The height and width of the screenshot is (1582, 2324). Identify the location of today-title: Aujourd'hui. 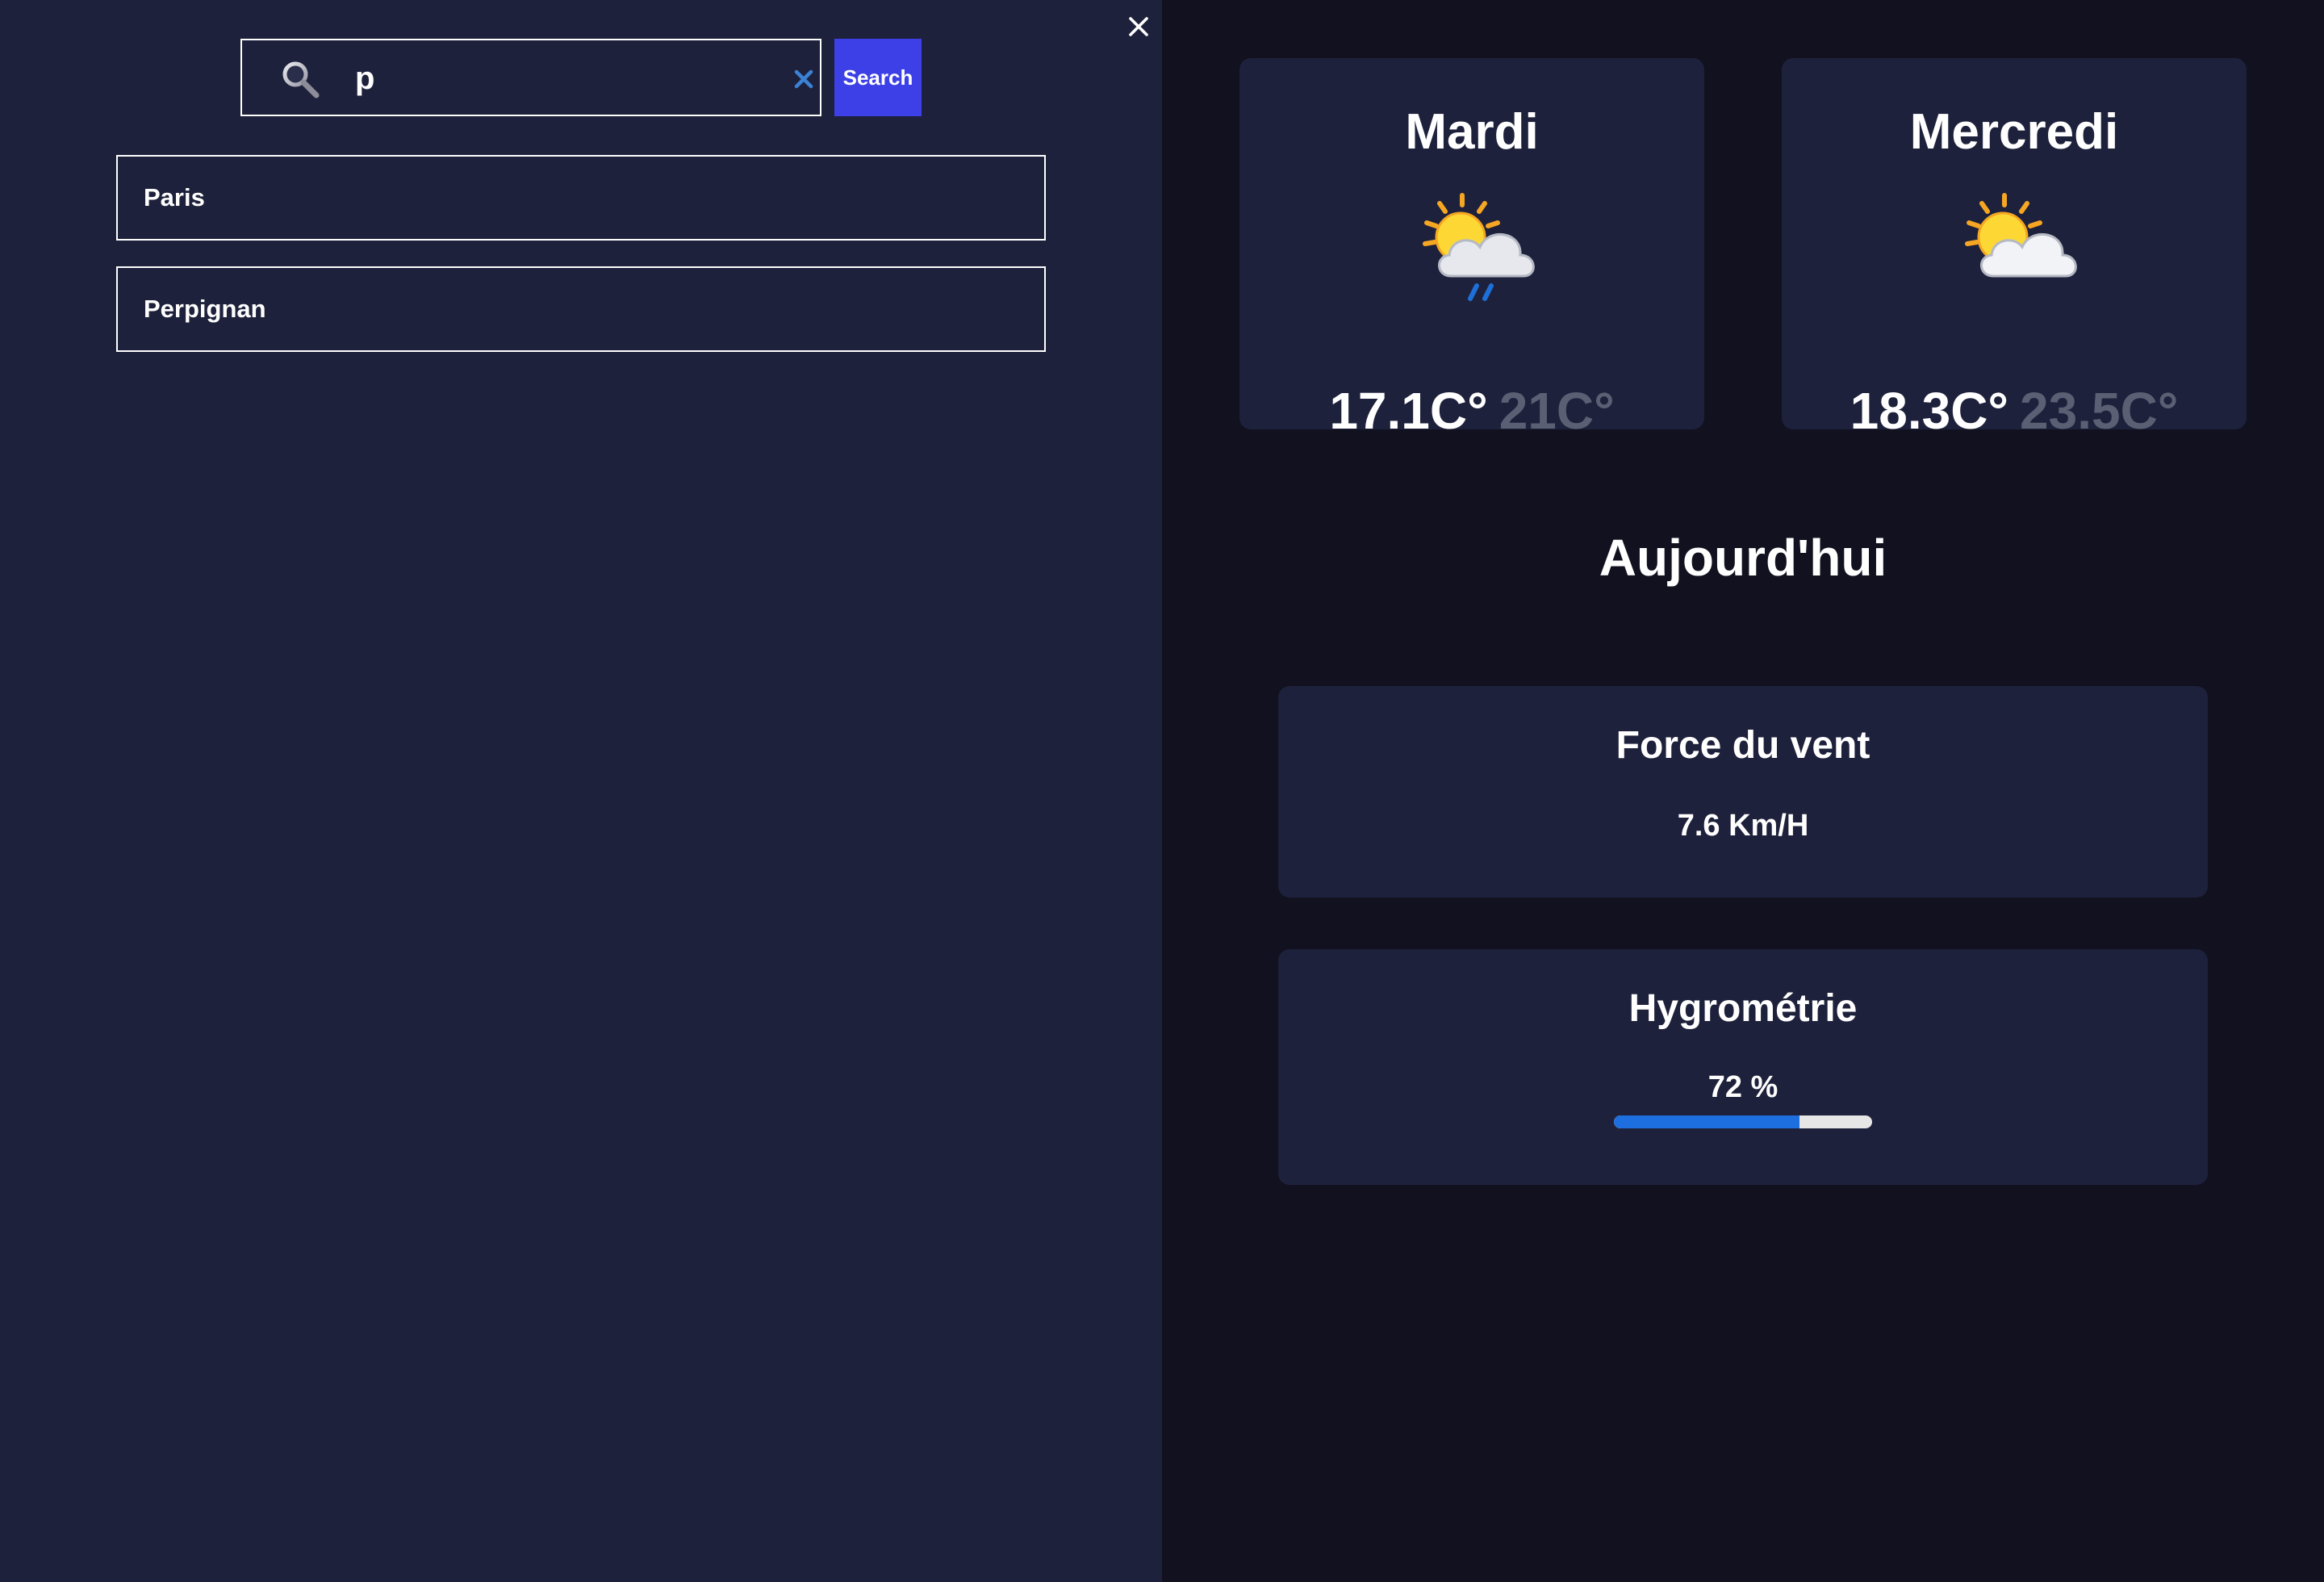
(1743, 558).